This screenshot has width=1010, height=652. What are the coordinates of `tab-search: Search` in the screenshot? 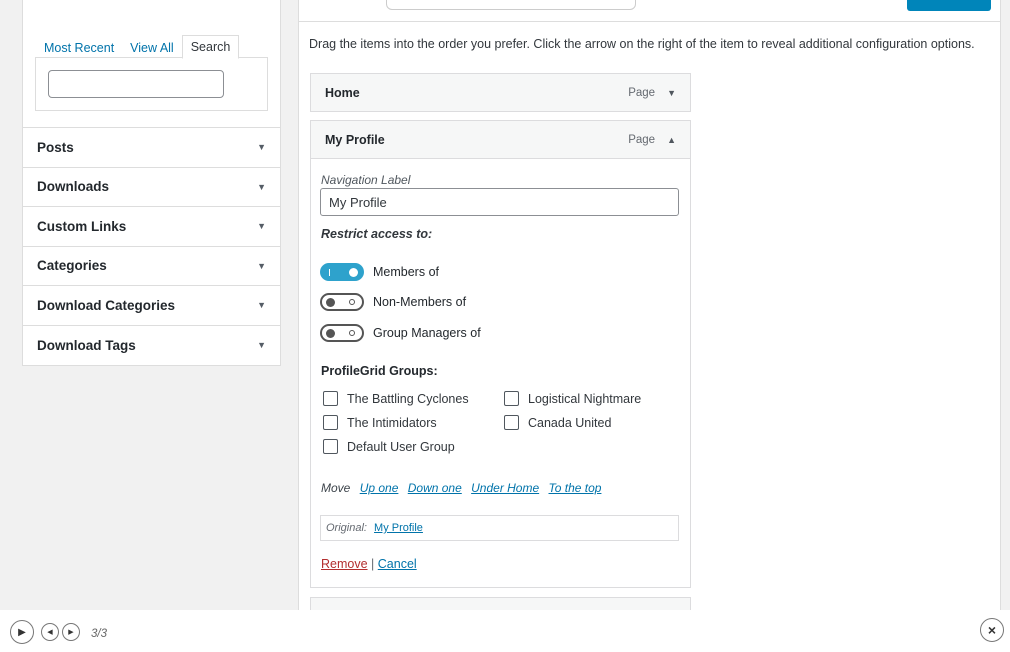 It's located at (210, 47).